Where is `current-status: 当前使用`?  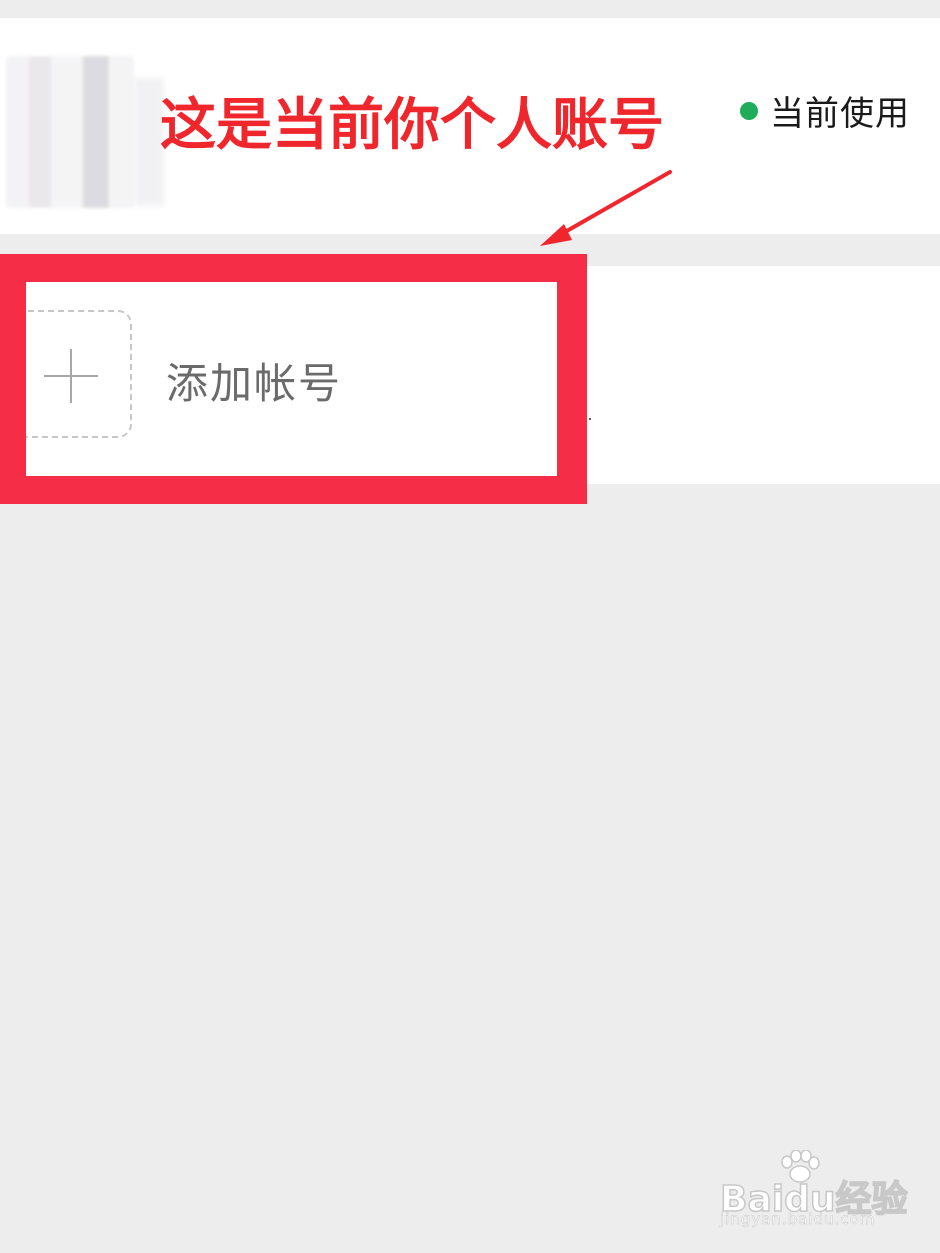
current-status: 当前使用 is located at coordinates (825, 110).